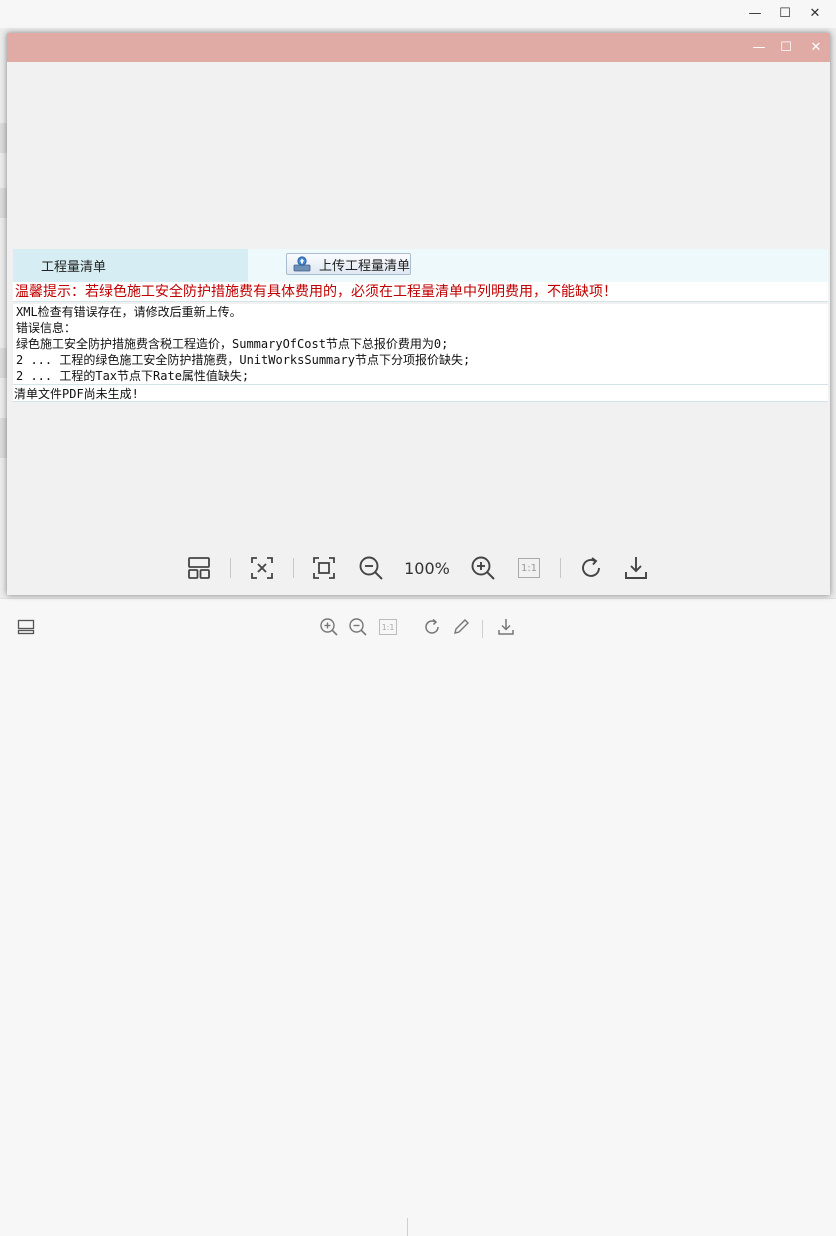  What do you see at coordinates (755, 13) in the screenshot?
I see `outer-minimize-button: —` at bounding box center [755, 13].